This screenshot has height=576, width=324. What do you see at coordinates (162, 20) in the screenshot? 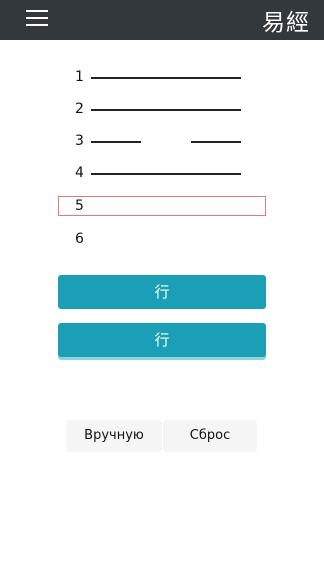
I see `top-bar: 易經` at bounding box center [162, 20].